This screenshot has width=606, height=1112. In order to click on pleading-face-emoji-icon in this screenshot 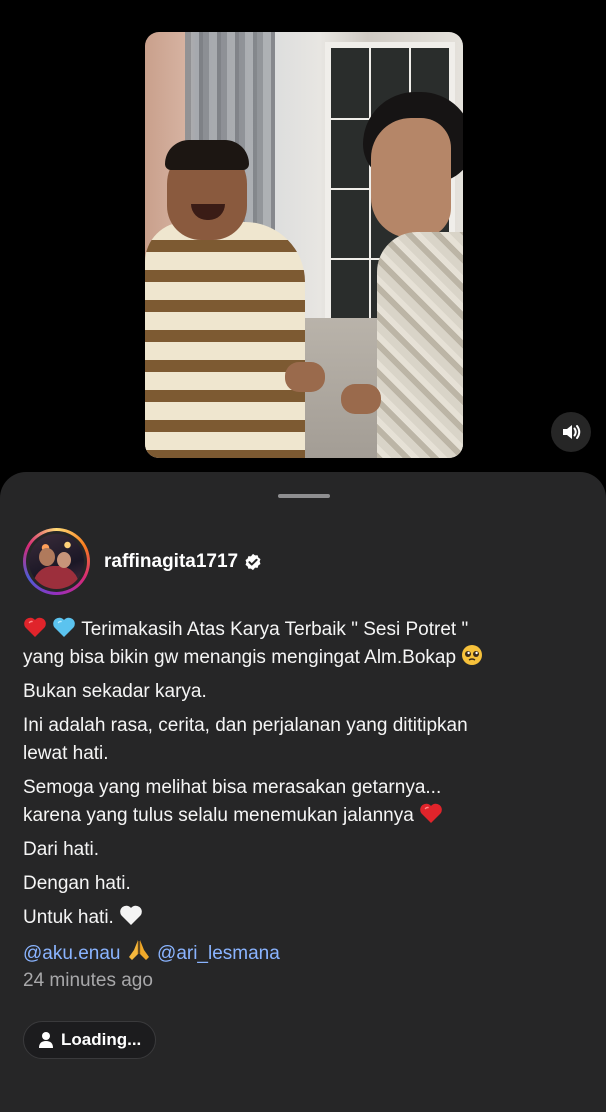, I will do `click(472, 655)`.